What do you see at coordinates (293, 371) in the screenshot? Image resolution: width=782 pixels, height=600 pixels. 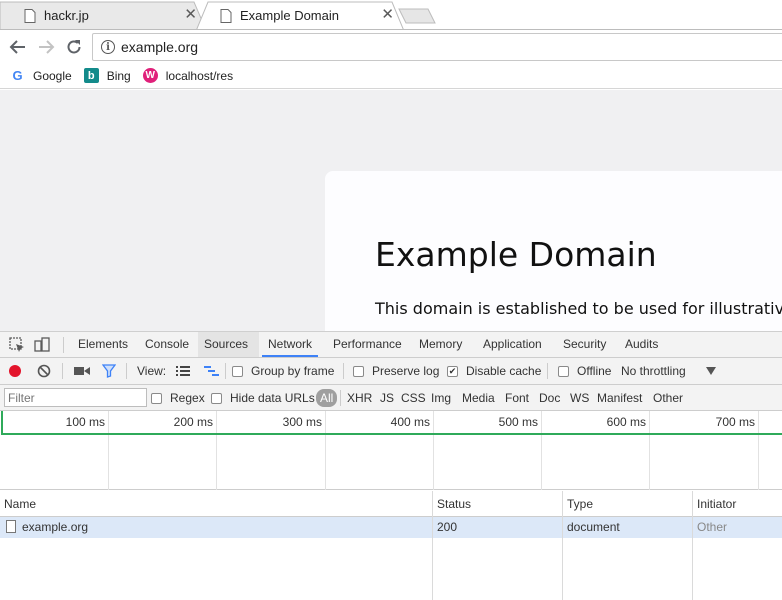 I see `group-by-frame-label: Group by frame` at bounding box center [293, 371].